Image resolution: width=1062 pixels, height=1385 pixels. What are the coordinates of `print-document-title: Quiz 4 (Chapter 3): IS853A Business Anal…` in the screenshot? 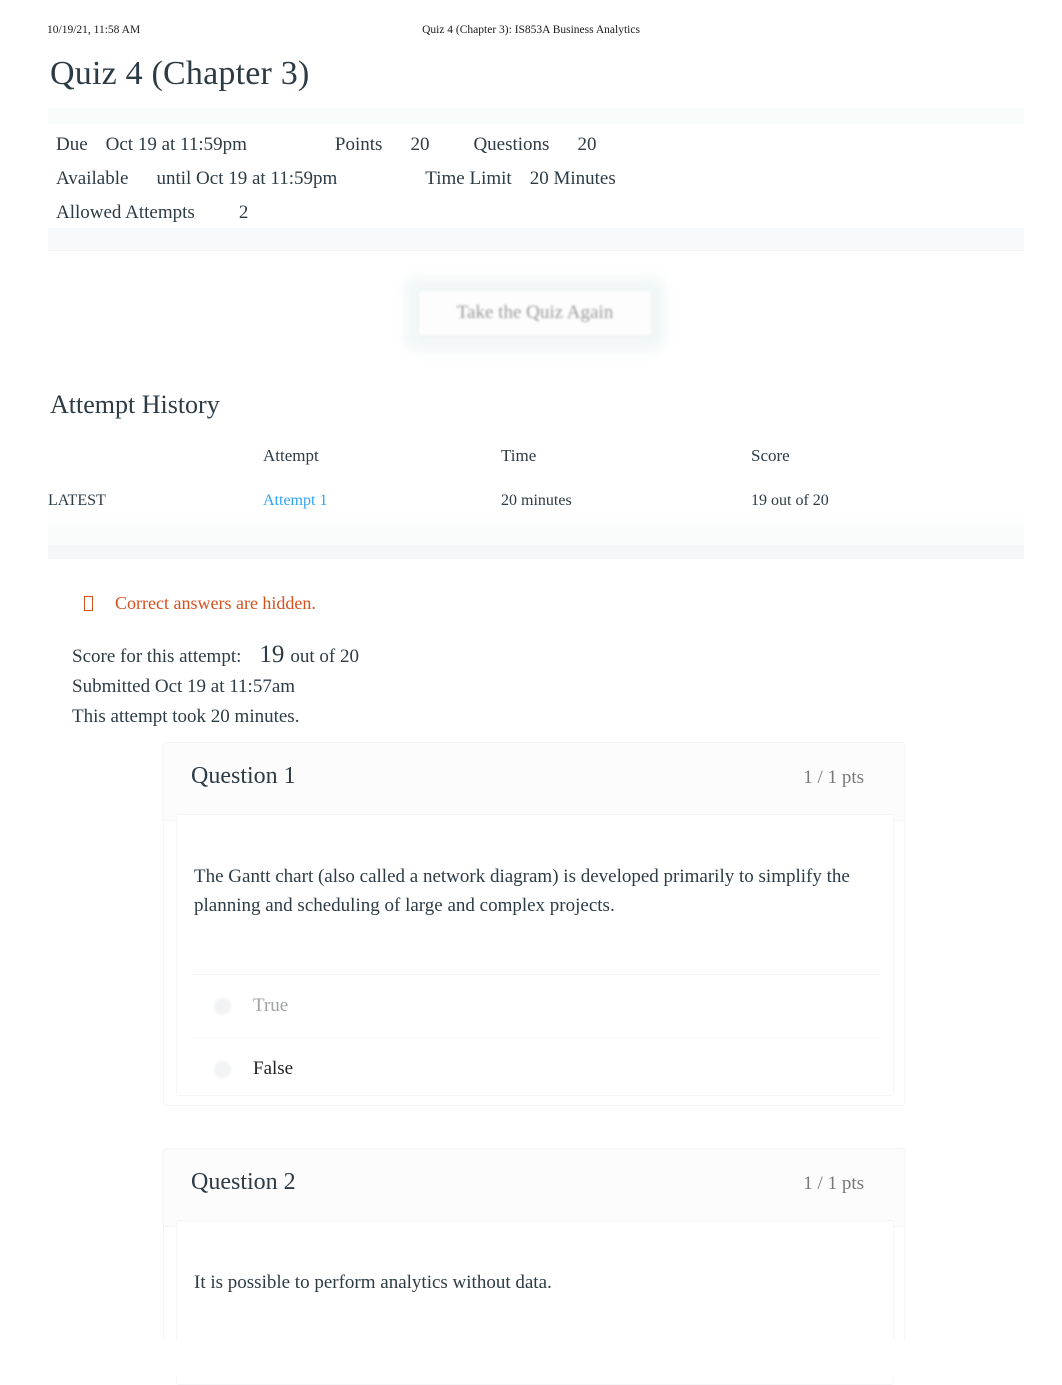 It's located at (531, 30).